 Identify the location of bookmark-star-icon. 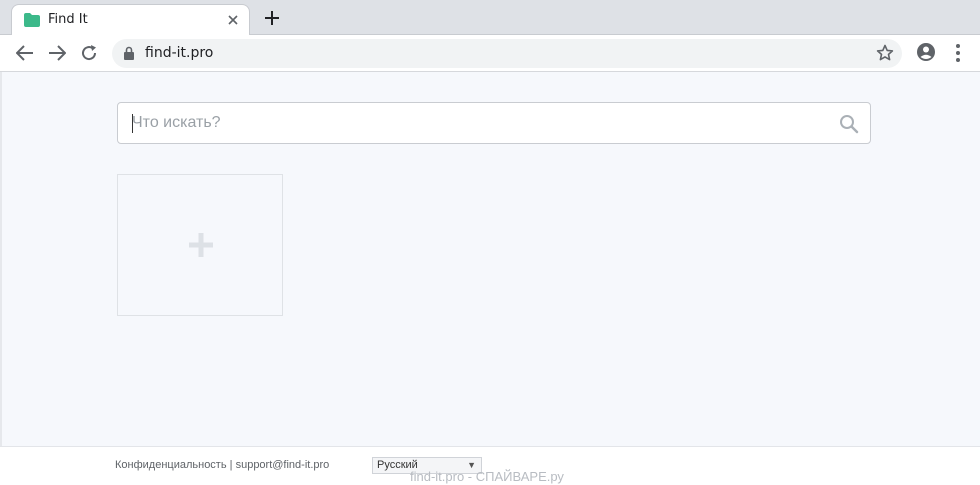
(885, 53).